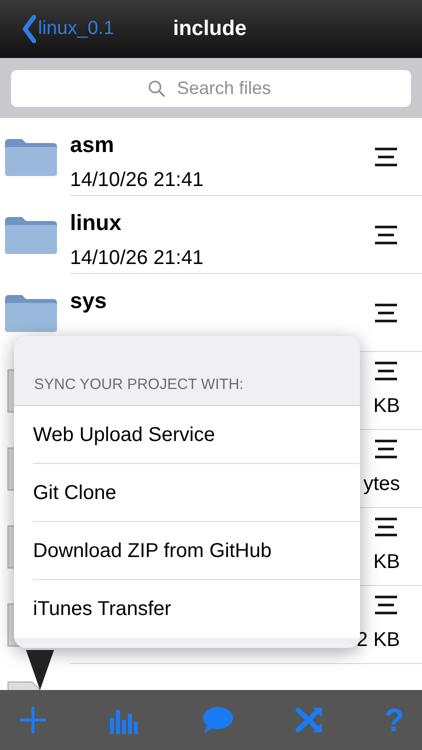 The height and width of the screenshot is (750, 422). Describe the element at coordinates (210, 29) in the screenshot. I see `screen-title: include` at that location.